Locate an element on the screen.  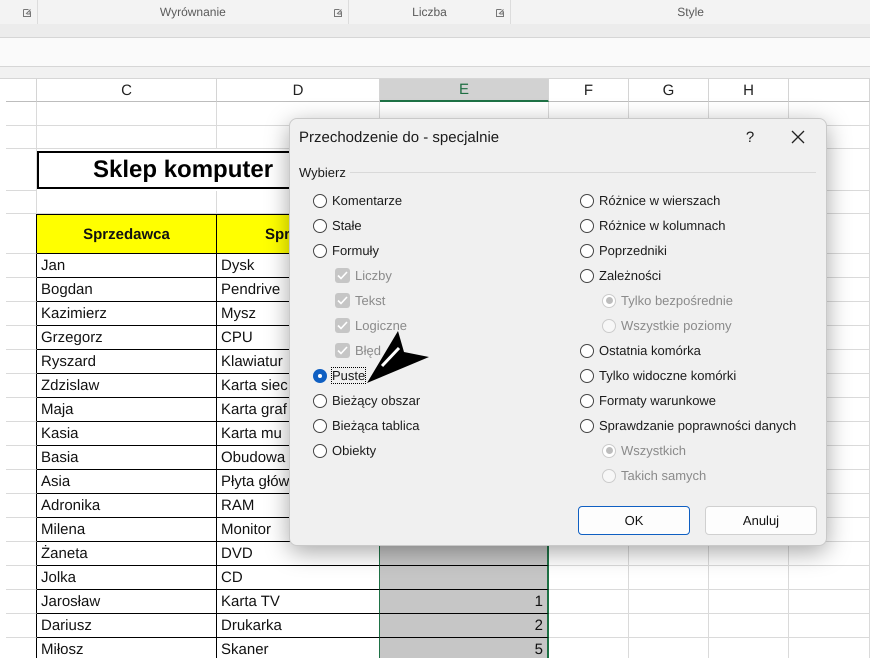
table-cell: CD is located at coordinates (298, 578).